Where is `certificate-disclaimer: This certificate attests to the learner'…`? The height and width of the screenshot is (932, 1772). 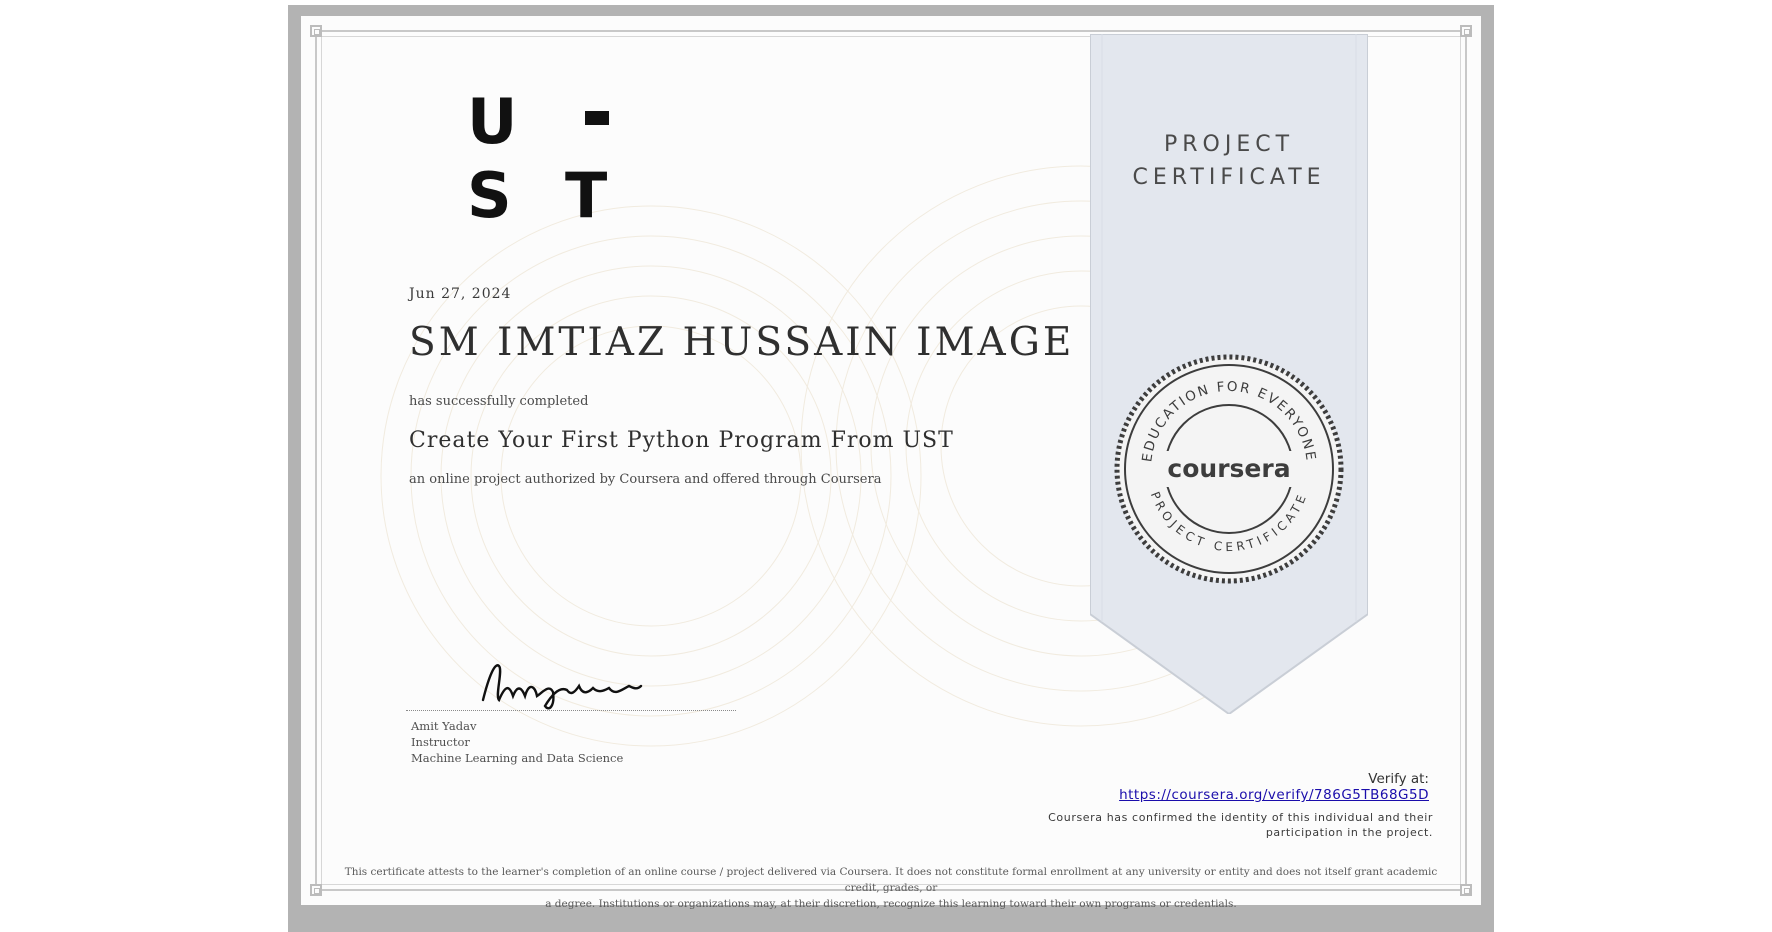 certificate-disclaimer: This certificate attests to the learner'… is located at coordinates (891, 888).